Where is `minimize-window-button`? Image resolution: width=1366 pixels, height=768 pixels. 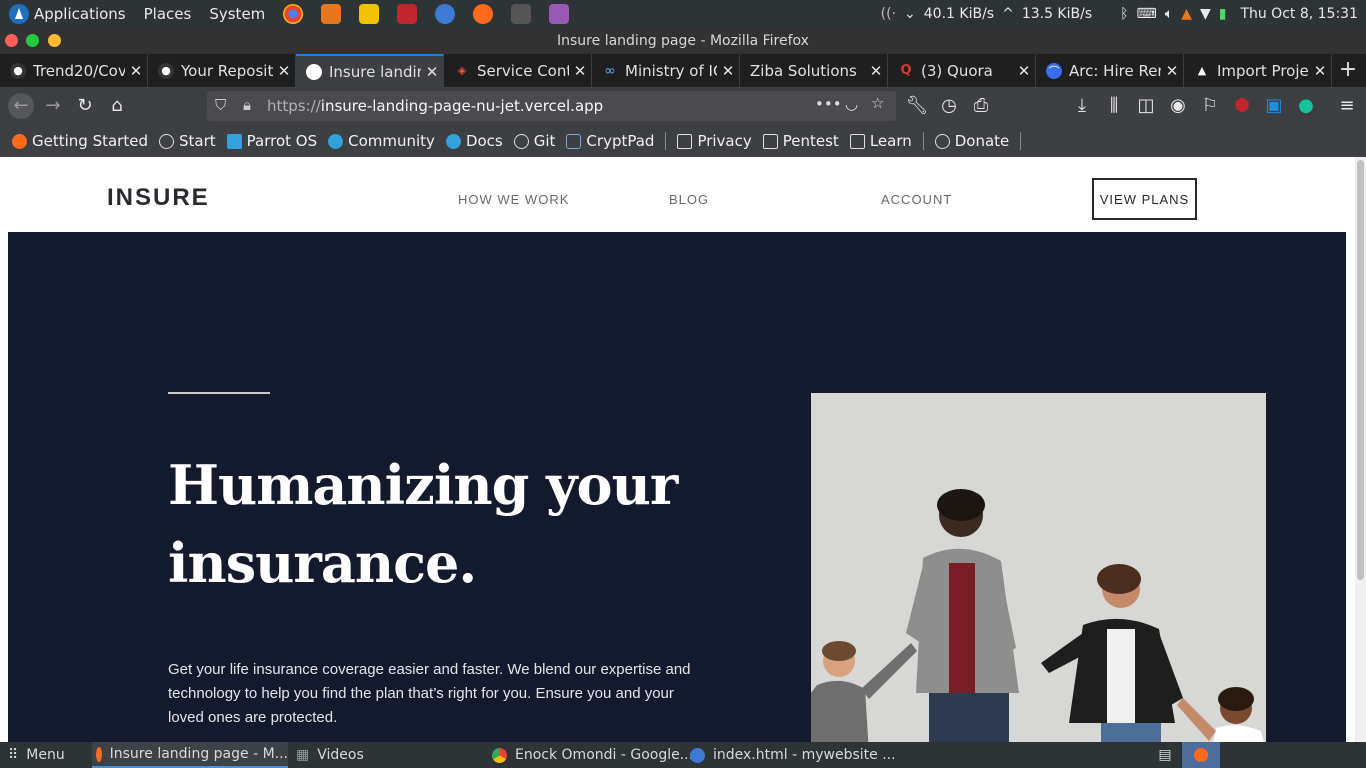
minimize-window-button is located at coordinates (54, 40).